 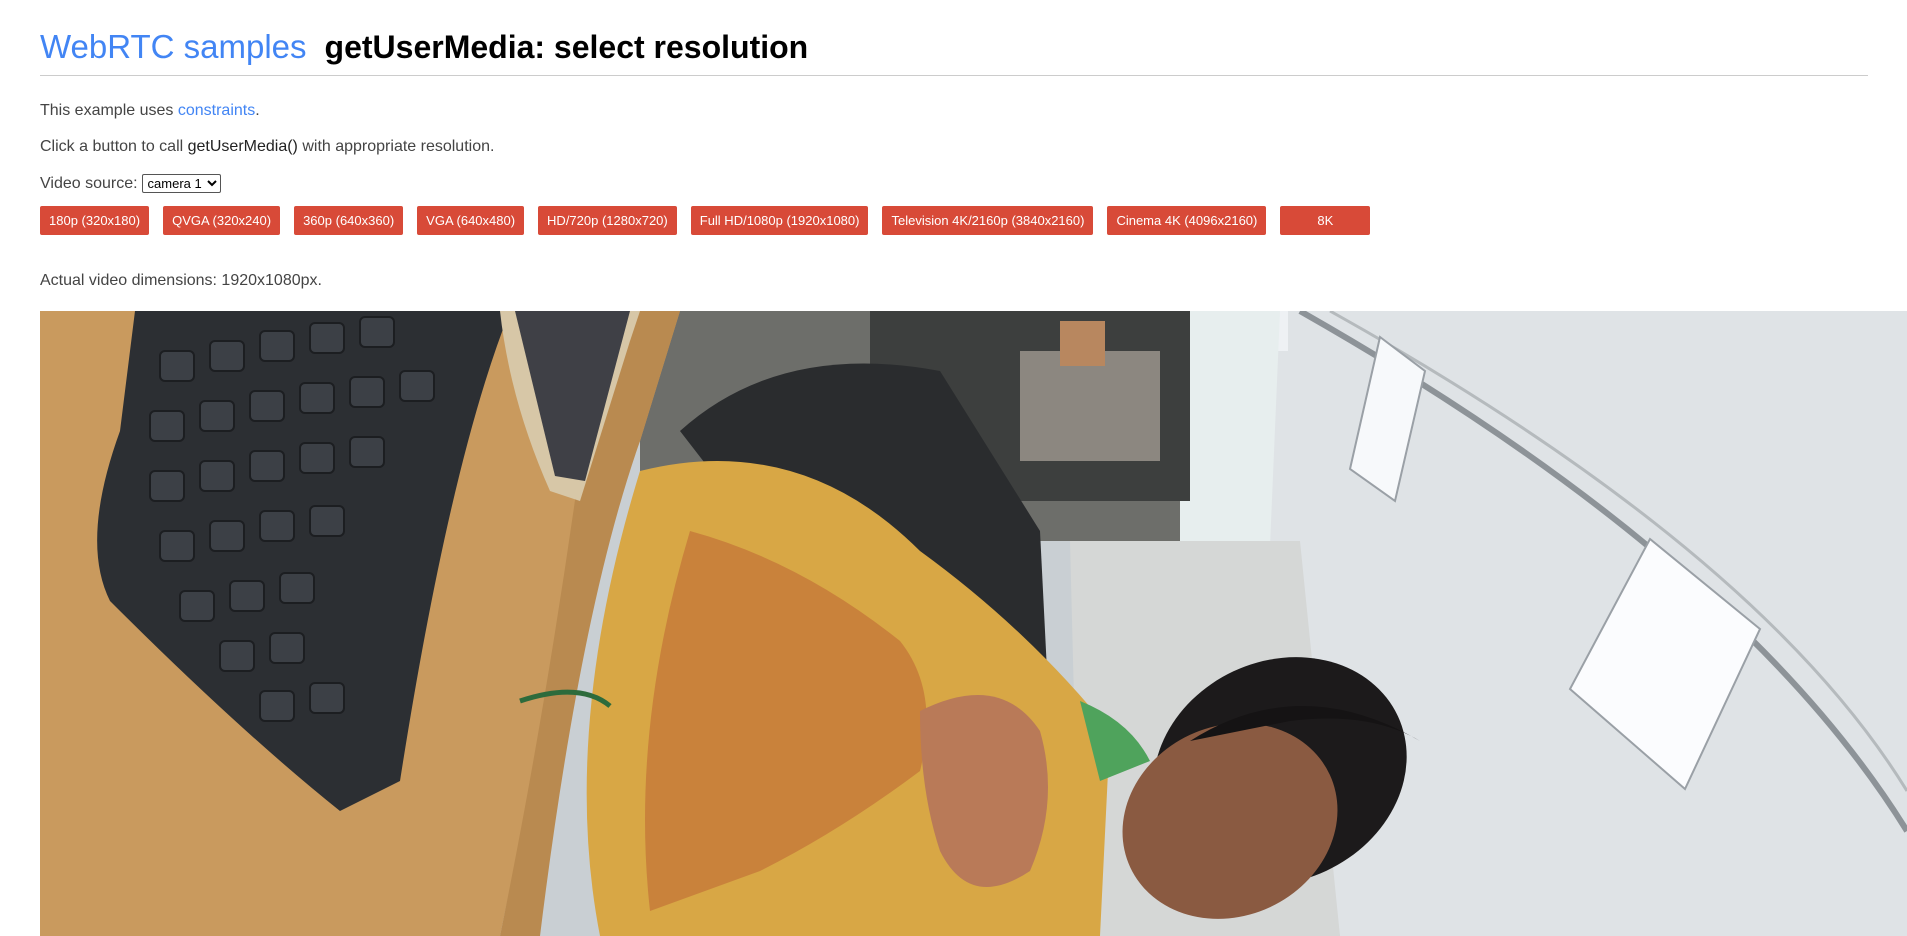 What do you see at coordinates (1325, 220) in the screenshot?
I see `button-8k: 8K` at bounding box center [1325, 220].